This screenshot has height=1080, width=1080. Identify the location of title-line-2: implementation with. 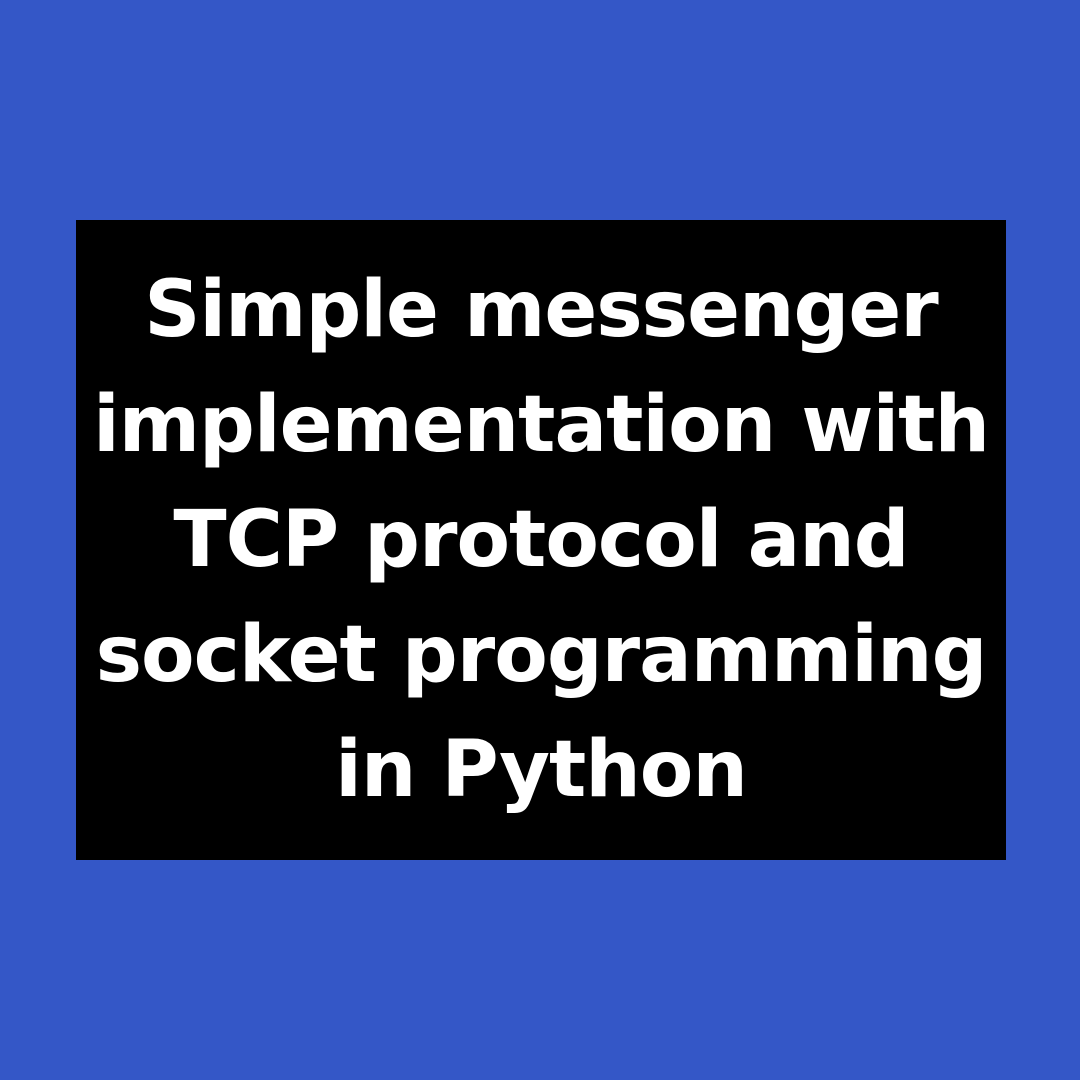
(541, 424).